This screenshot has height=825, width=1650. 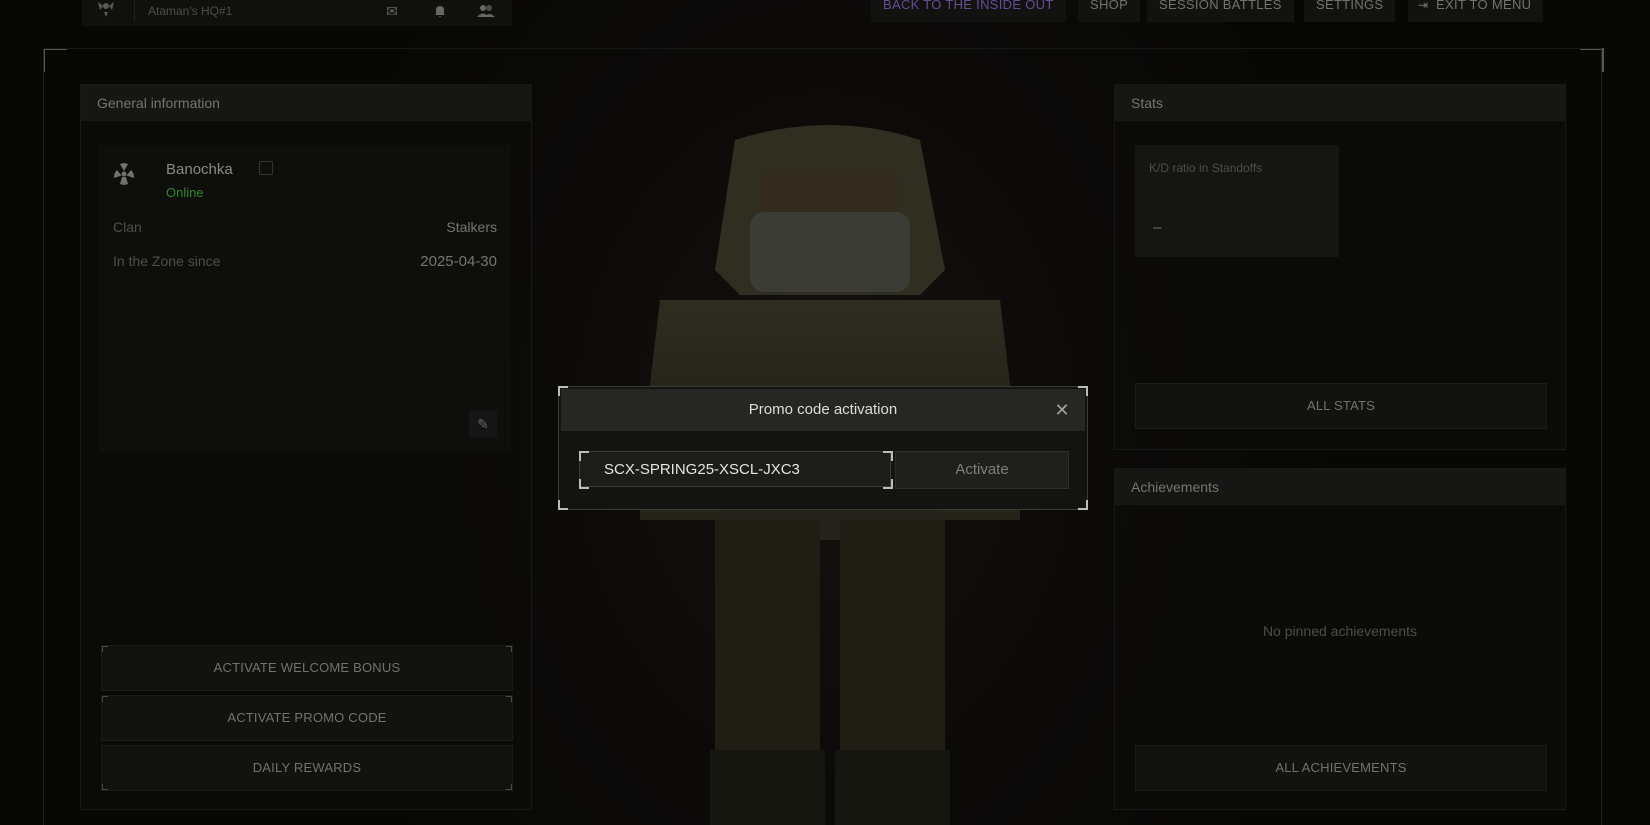 I want to click on promo-code-modal: Promo code activation ✕ Activate, so click(x=823, y=448).